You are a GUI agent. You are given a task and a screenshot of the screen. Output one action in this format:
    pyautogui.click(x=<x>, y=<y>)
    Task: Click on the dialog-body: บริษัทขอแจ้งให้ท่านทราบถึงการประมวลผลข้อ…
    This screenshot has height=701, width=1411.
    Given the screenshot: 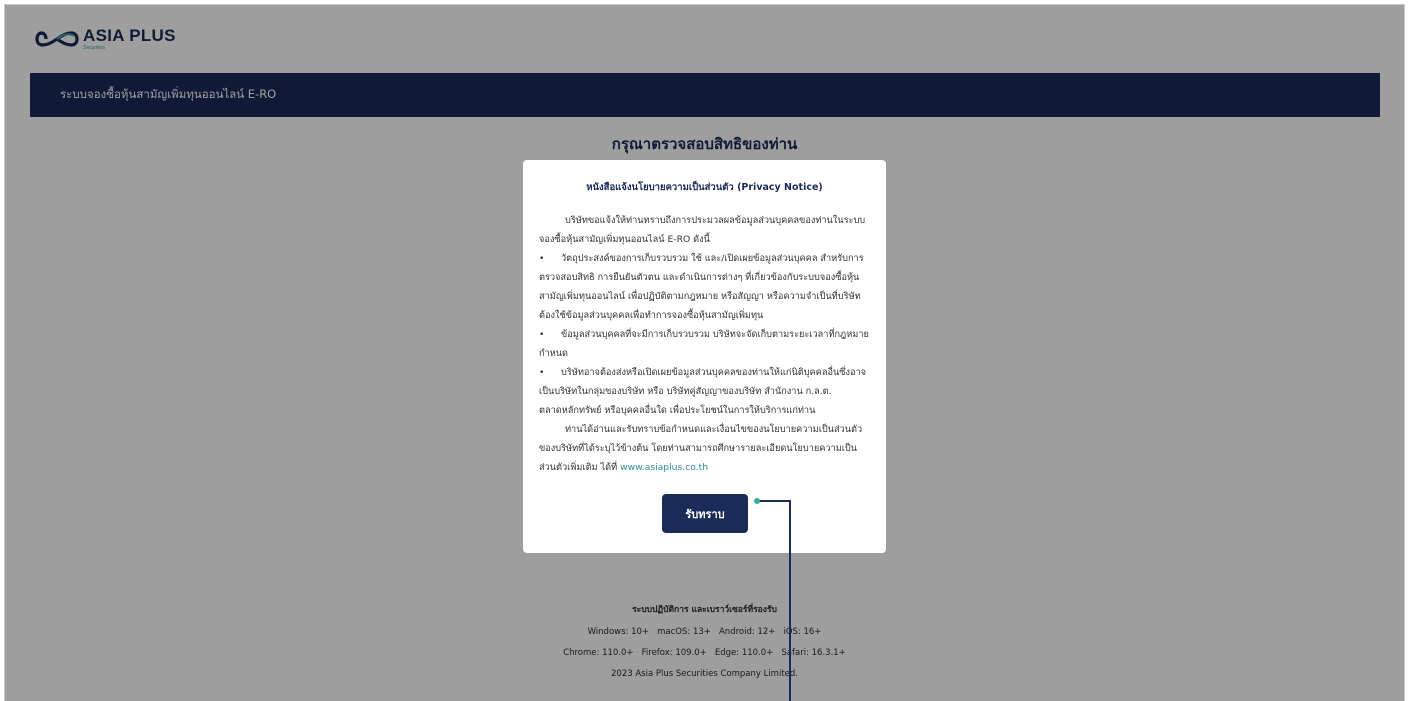 What is the action you would take?
    pyautogui.click(x=704, y=344)
    